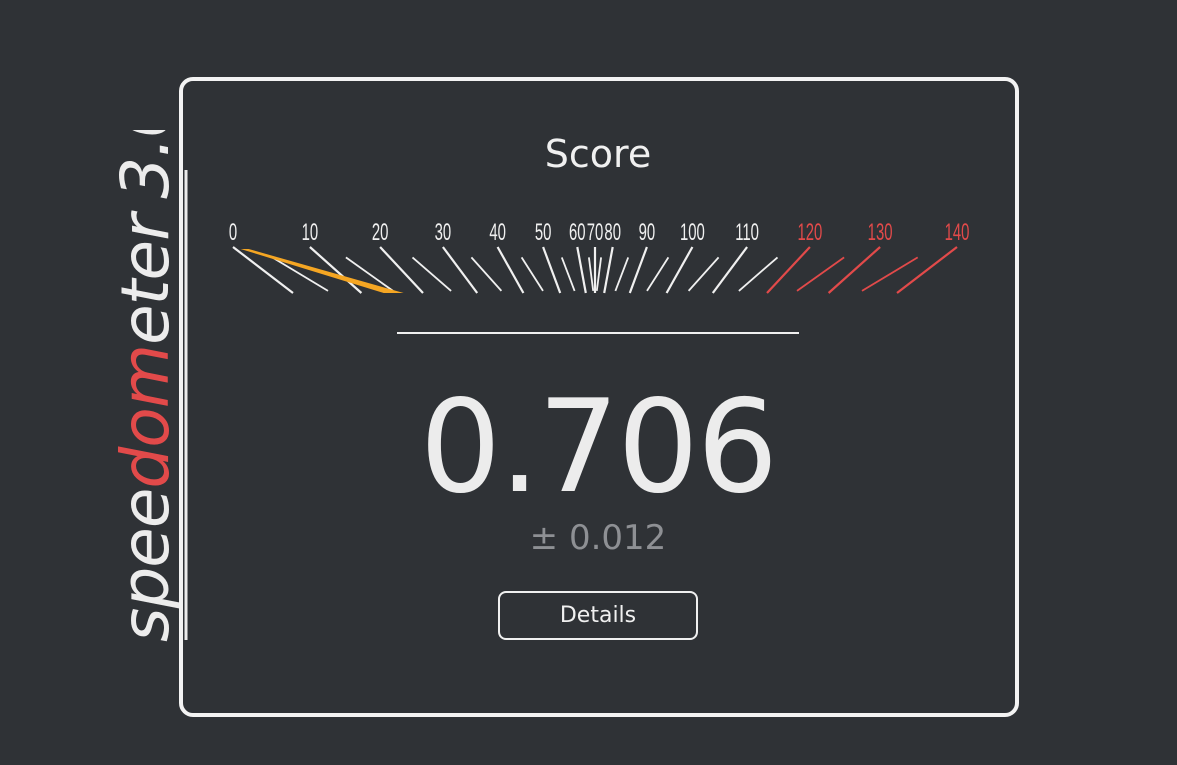 The width and height of the screenshot is (1177, 765). I want to click on gauge-tick-label: 100, so click(692, 233).